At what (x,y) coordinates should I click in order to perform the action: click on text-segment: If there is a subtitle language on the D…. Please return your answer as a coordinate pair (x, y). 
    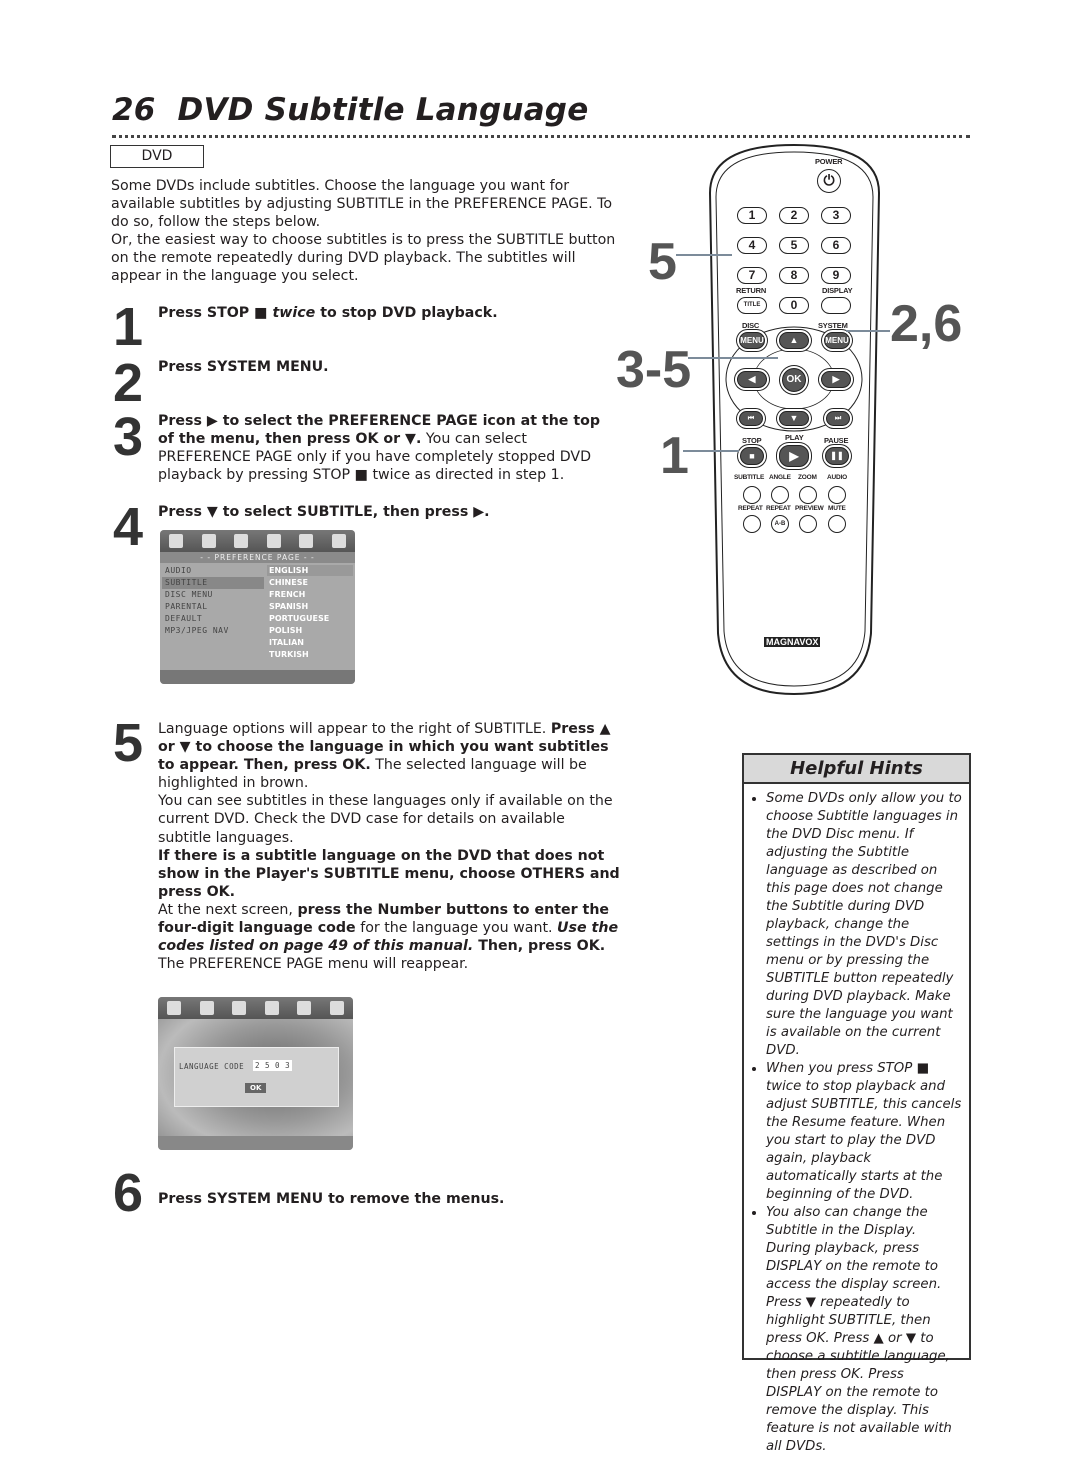
    Looking at the image, I should click on (389, 873).